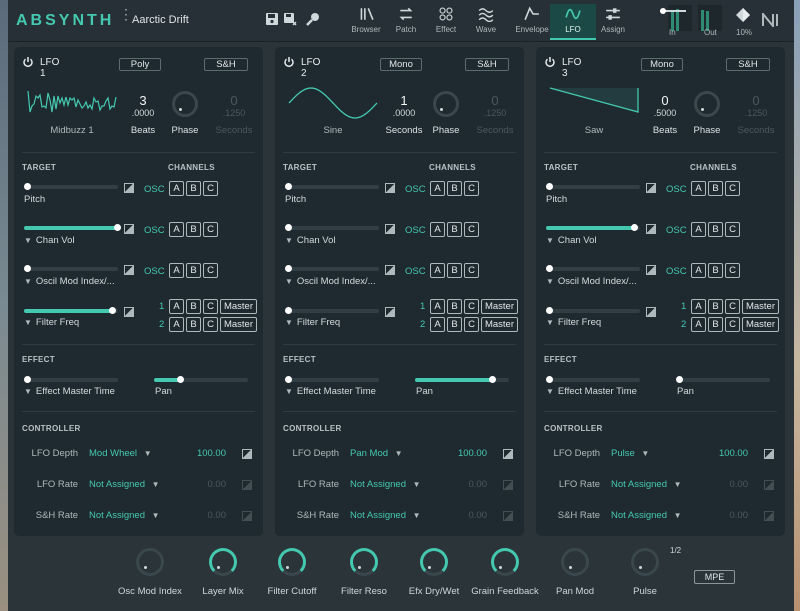 The image size is (800, 611). What do you see at coordinates (467, 453) in the screenshot?
I see `controller-amount: 100.00` at bounding box center [467, 453].